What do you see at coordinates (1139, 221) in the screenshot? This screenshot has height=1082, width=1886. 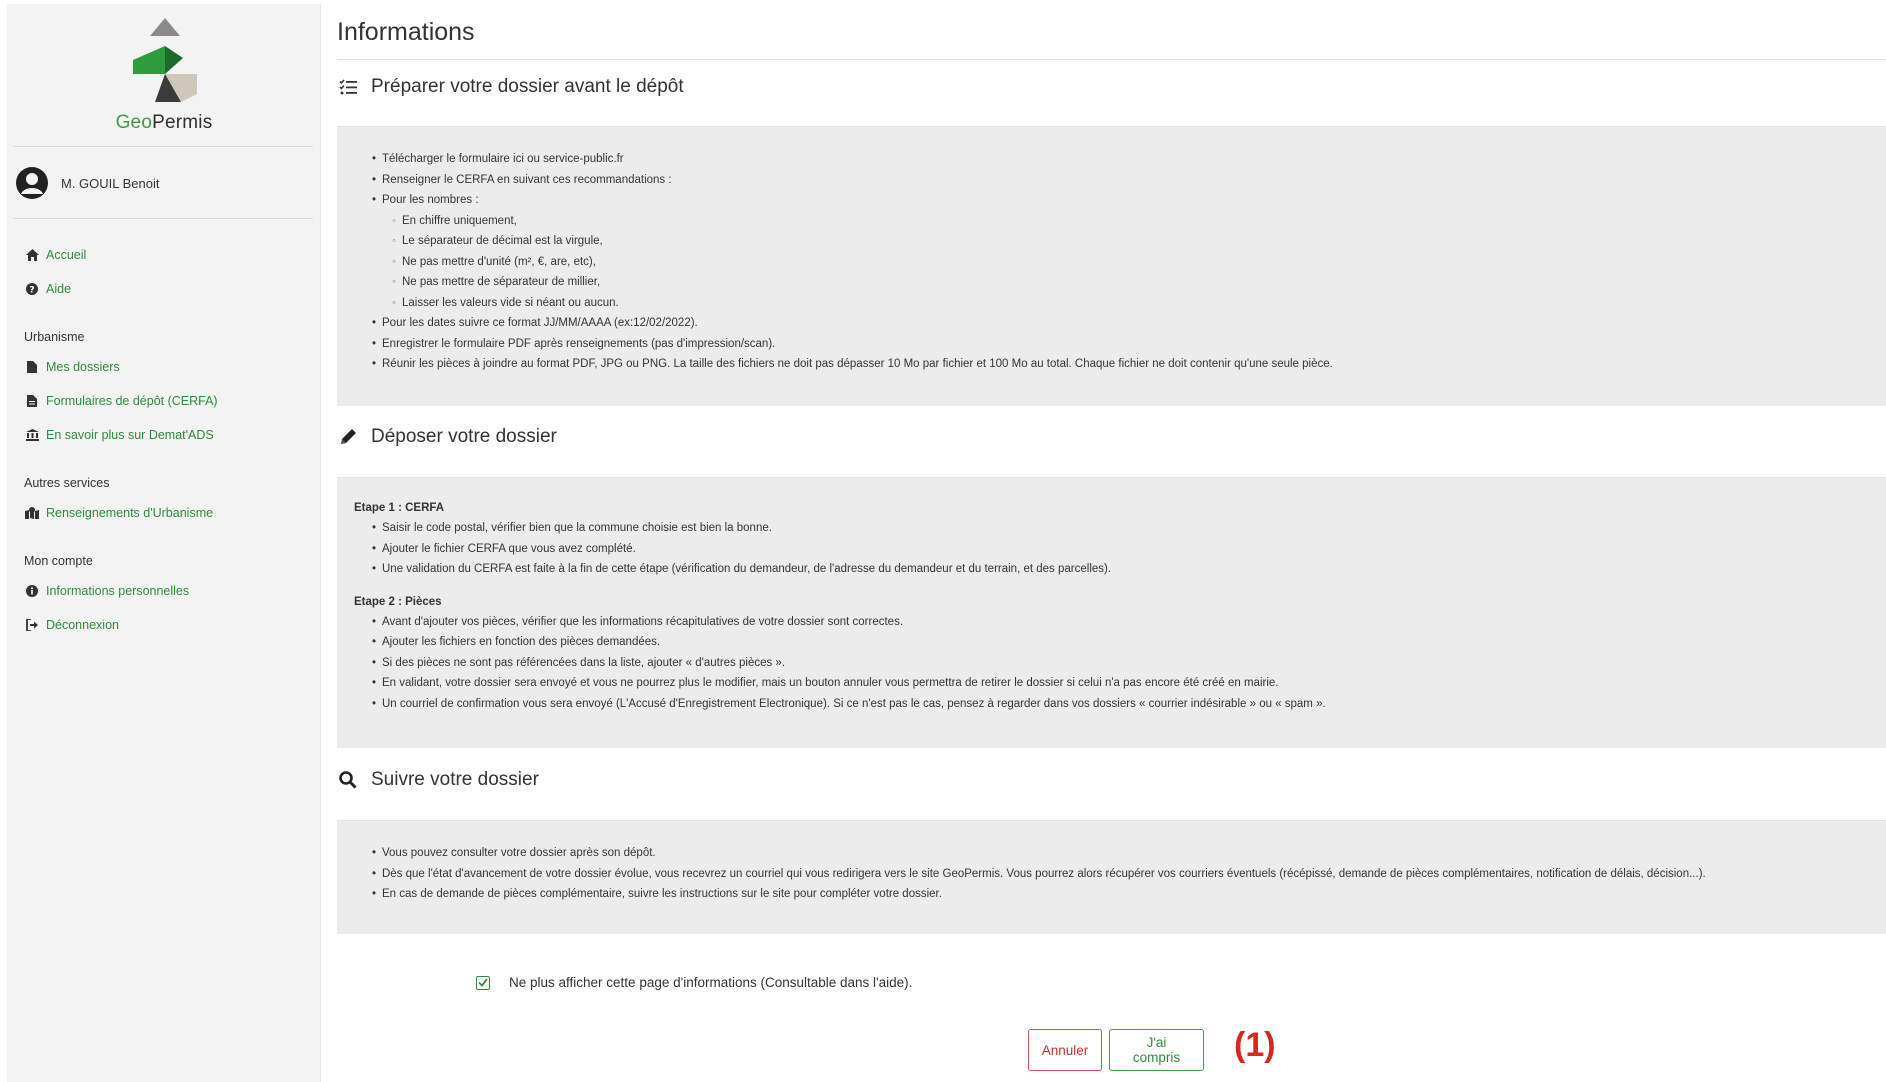 I see `sub-list-item: En chiffre uniquement,` at bounding box center [1139, 221].